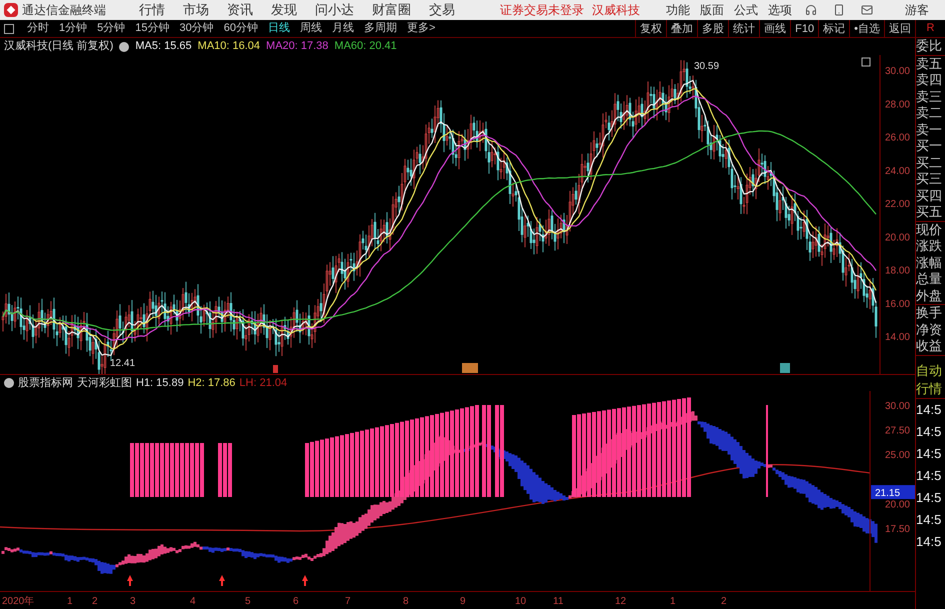 This screenshot has width=945, height=609. Describe the element at coordinates (929, 230) in the screenshot. I see `quote-field-label: 现价` at that location.